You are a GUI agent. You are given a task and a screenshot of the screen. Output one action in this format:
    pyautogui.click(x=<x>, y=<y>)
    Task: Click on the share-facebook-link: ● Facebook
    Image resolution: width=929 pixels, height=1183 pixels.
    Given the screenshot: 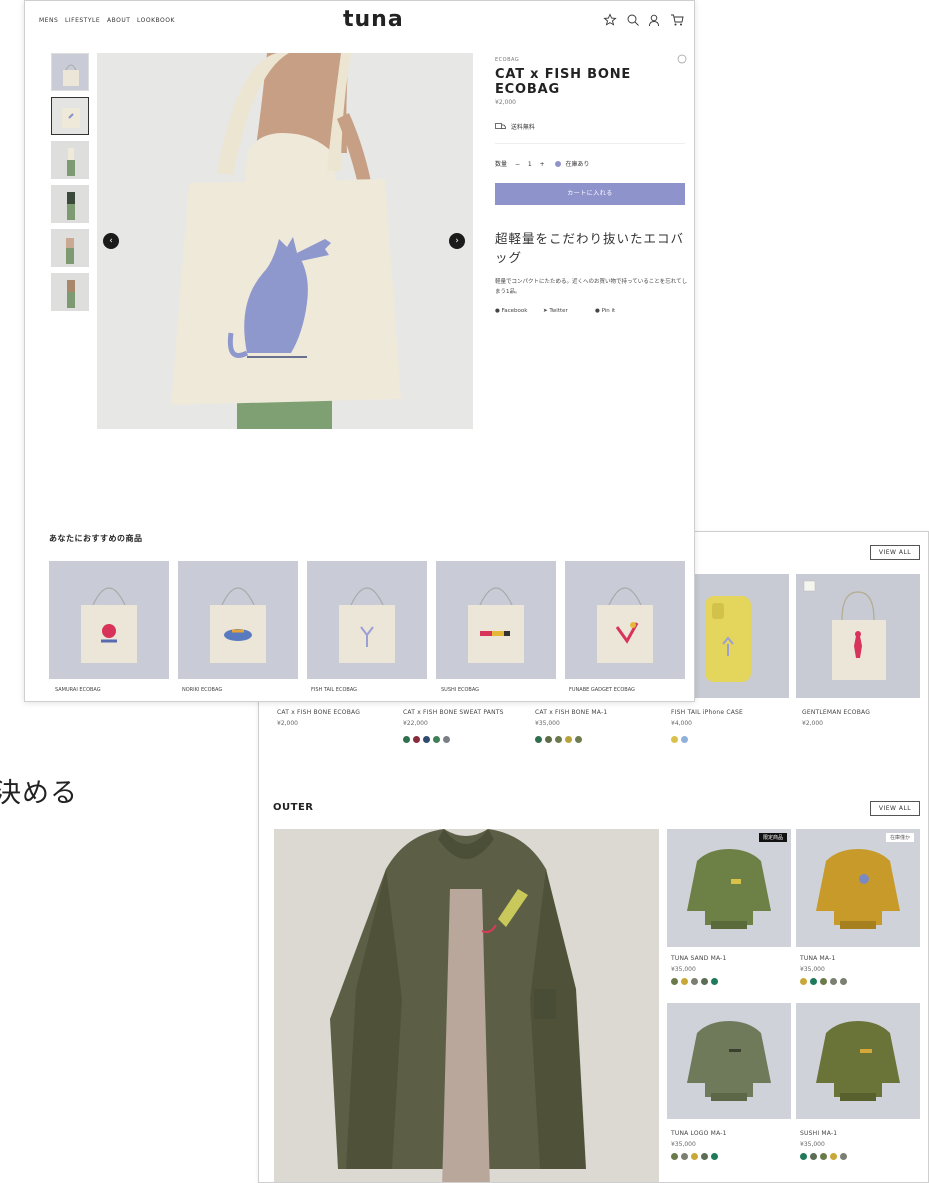 What is the action you would take?
    pyautogui.click(x=511, y=311)
    